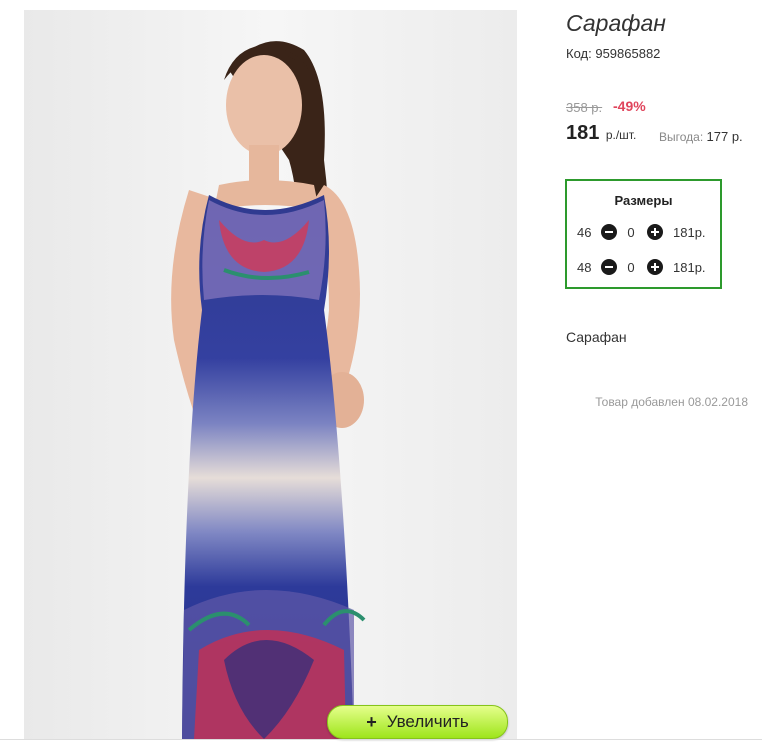  Describe the element at coordinates (717, 402) in the screenshot. I see `added-date-value: 08.02.2018` at that location.